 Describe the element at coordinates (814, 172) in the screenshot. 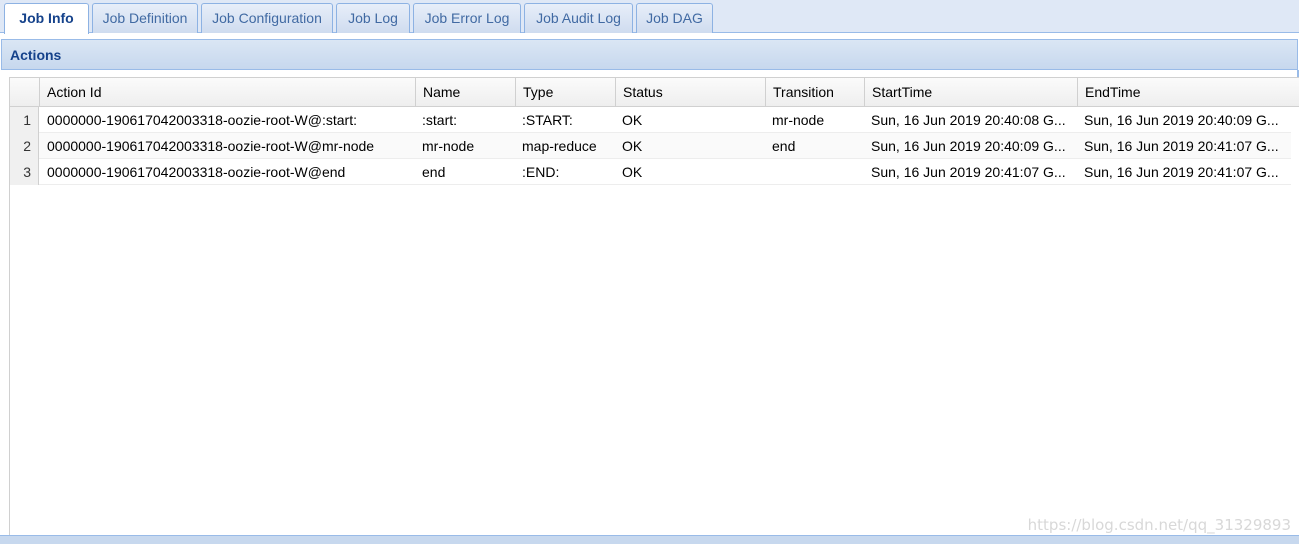

I see `cell-transition` at that location.